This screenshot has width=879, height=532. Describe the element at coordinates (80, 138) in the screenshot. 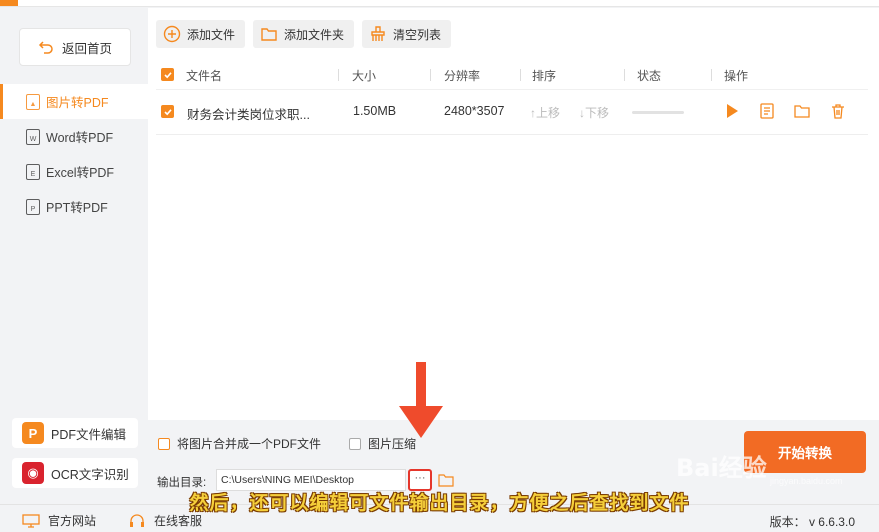

I see `sidebar-item-label: Word转PDF` at that location.